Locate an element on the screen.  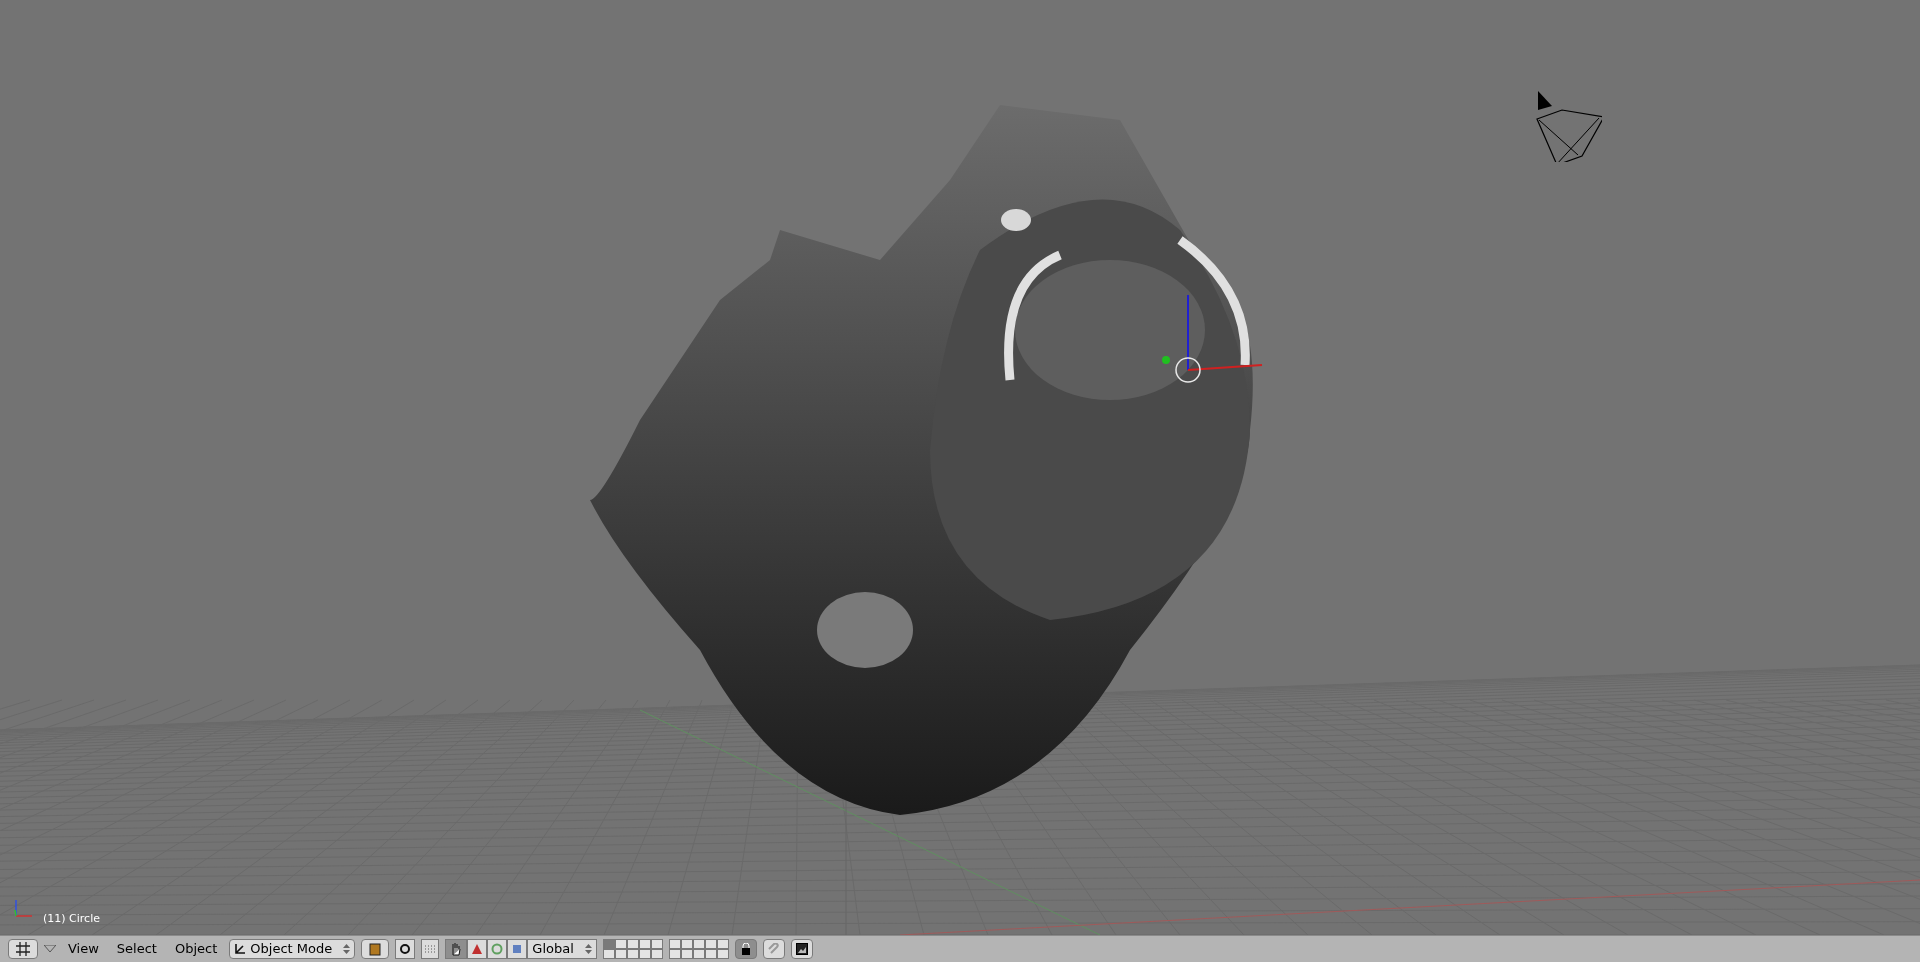
lock-layers-toggle is located at coordinates (746, 949).